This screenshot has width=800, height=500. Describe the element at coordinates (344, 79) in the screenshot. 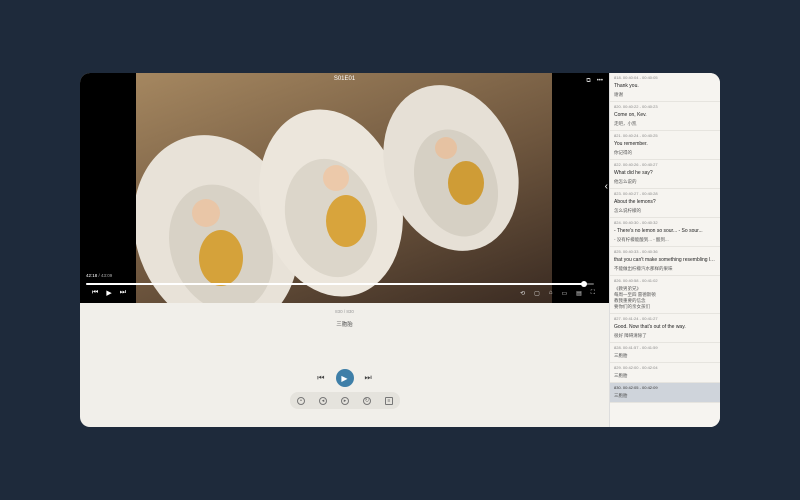

I see `episode-title: S01E01` at that location.